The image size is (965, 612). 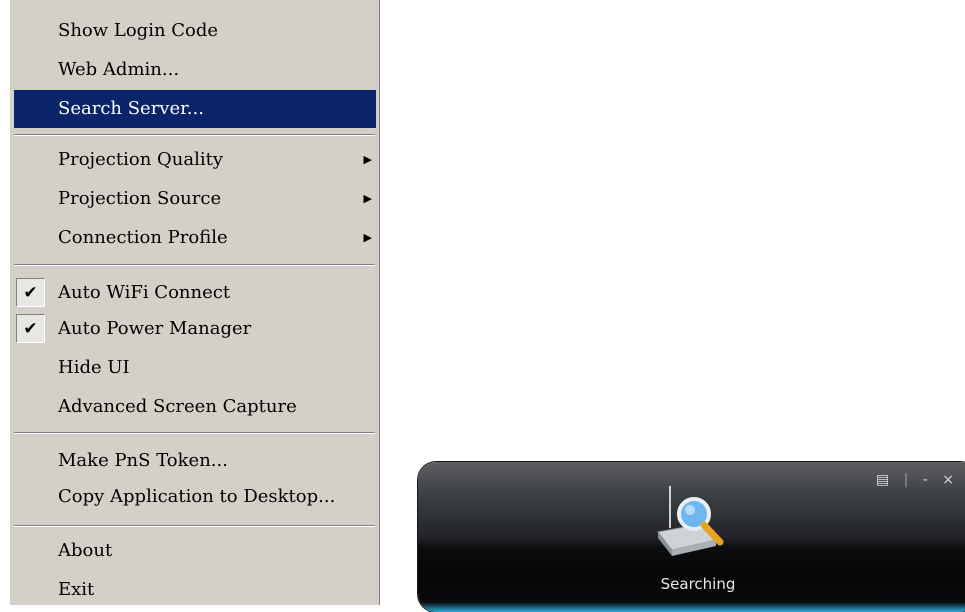 I want to click on menu-item-auto-wifi-connect: ✔ Auto WiFi Connect, so click(x=195, y=293).